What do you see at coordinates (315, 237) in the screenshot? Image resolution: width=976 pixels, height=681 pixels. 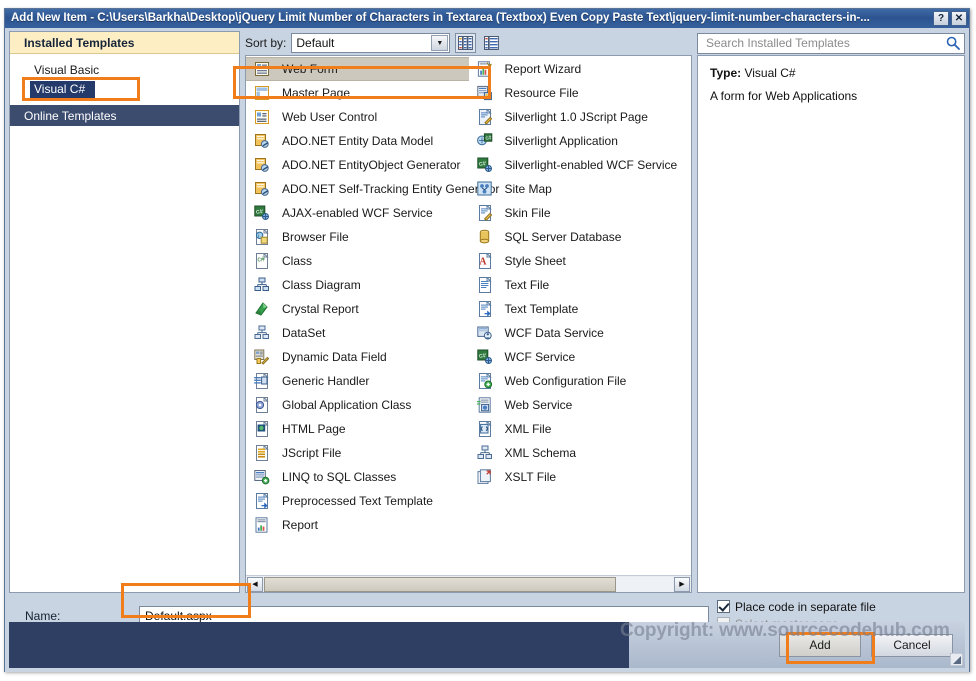 I see `template-item-label: Browser File` at bounding box center [315, 237].